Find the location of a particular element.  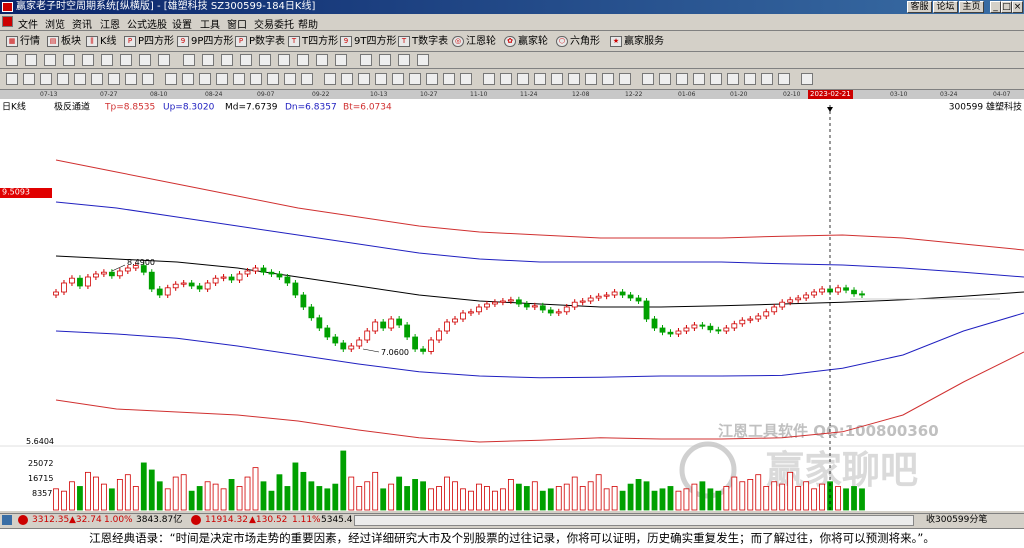

tb-t-square-button: T T四方形 is located at coordinates (313, 41).